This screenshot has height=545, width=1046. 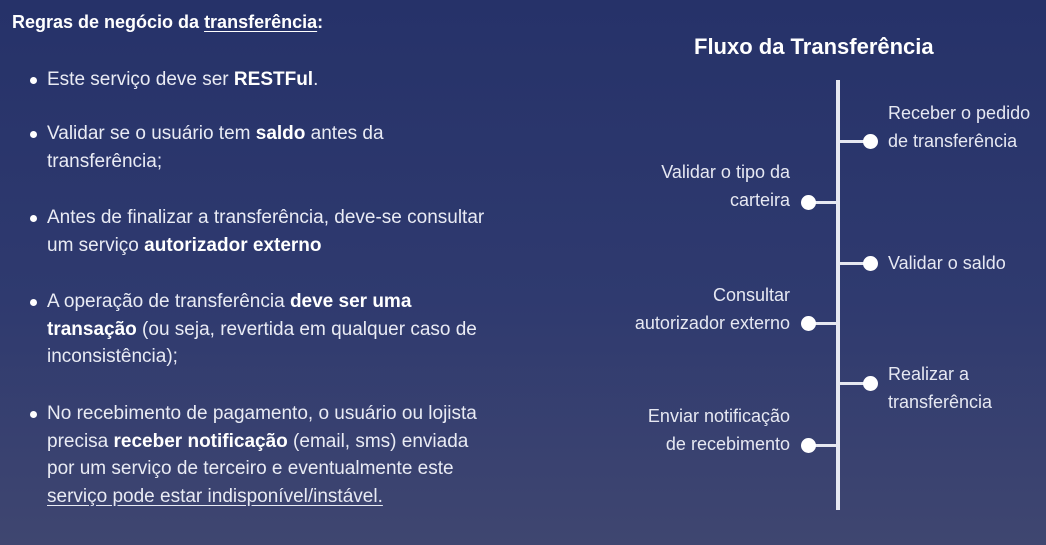 What do you see at coordinates (261, 22) in the screenshot?
I see `rules-heading-underlined: transferência` at bounding box center [261, 22].